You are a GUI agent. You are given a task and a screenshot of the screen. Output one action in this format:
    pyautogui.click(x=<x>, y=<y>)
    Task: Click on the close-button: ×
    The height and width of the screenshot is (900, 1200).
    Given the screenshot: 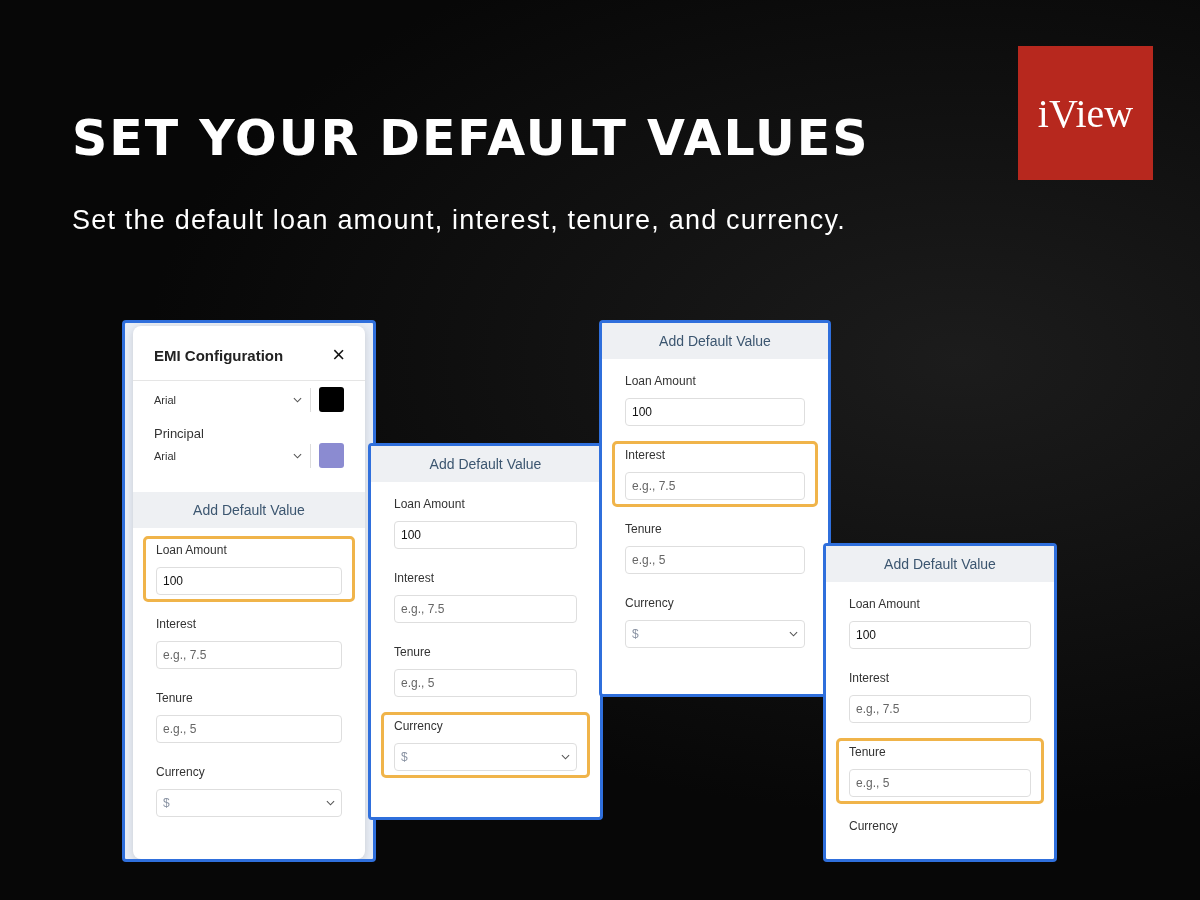 What is the action you would take?
    pyautogui.click(x=338, y=355)
    